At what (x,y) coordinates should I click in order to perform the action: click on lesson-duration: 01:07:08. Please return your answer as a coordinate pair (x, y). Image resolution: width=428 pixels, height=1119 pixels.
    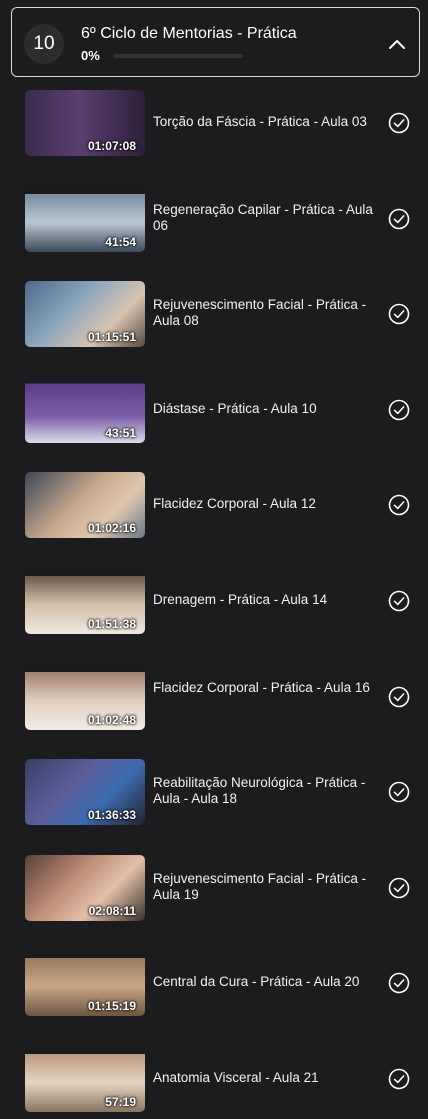
    Looking at the image, I should click on (111, 146).